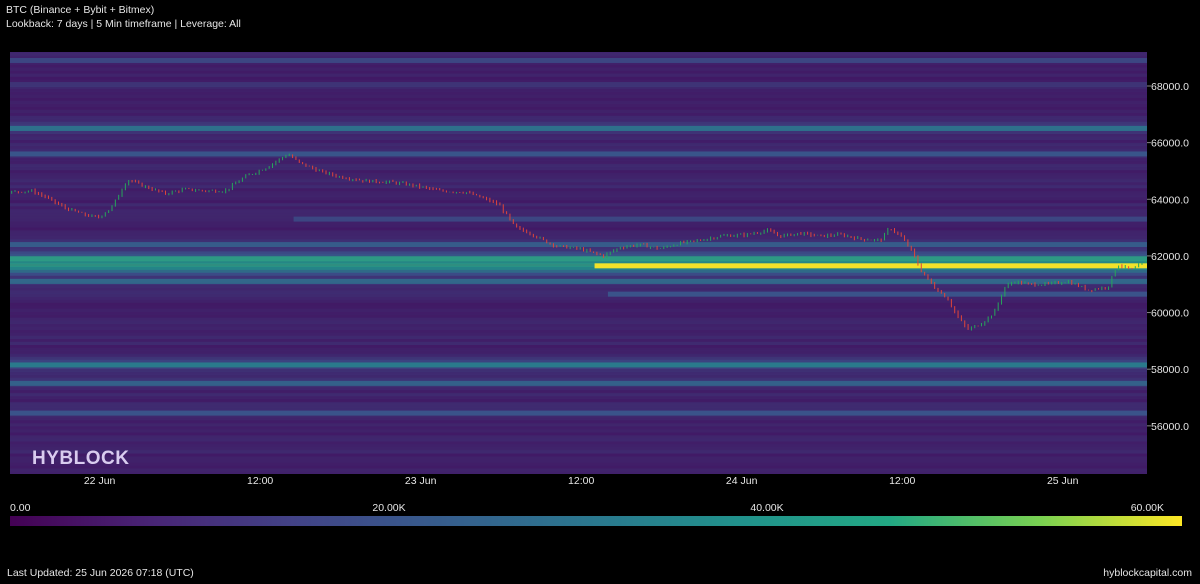  What do you see at coordinates (1147, 573) in the screenshot?
I see `site-link: hyblockcapital.com` at bounding box center [1147, 573].